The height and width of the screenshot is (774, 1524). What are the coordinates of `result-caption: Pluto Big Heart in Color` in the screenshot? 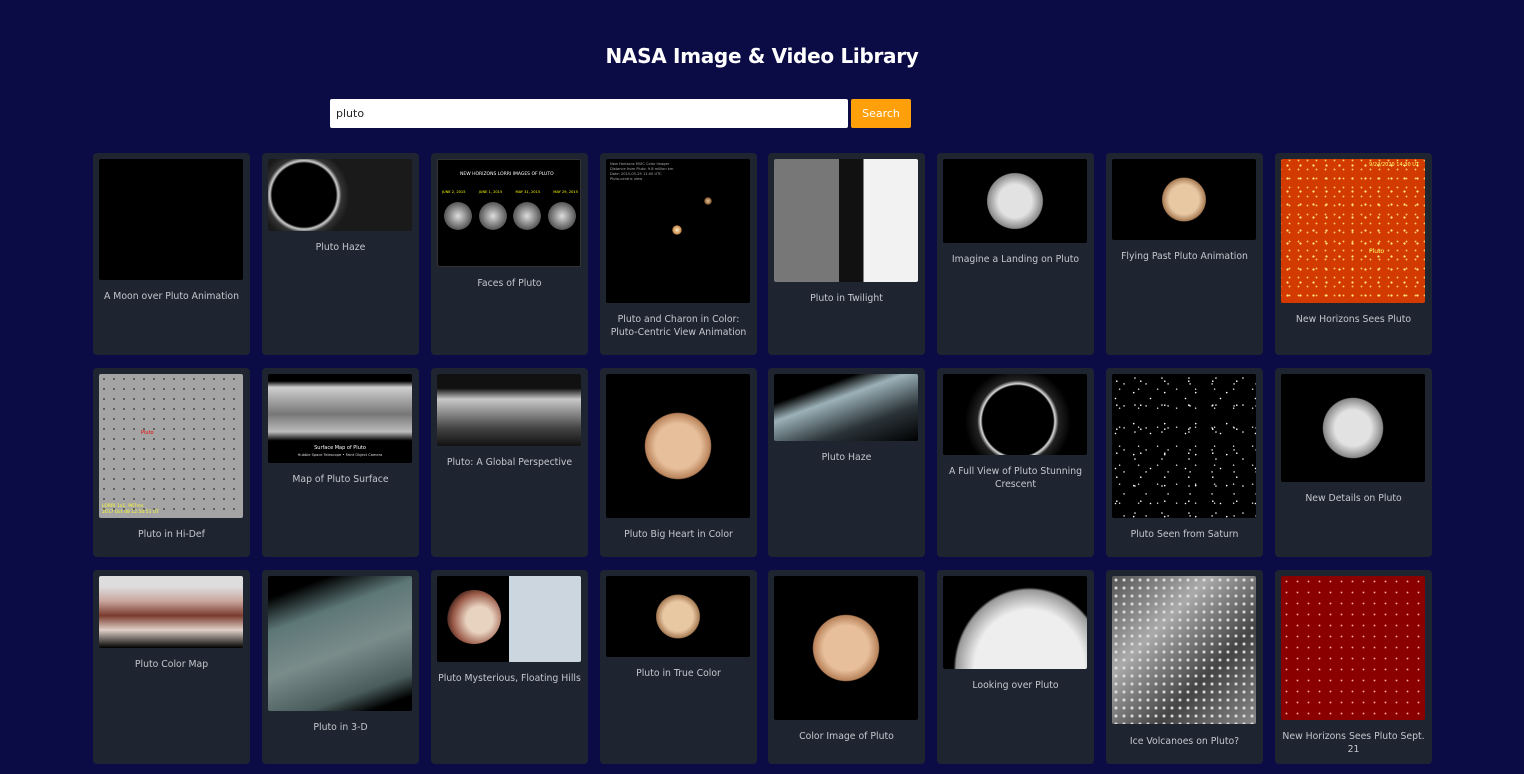 It's located at (678, 534).